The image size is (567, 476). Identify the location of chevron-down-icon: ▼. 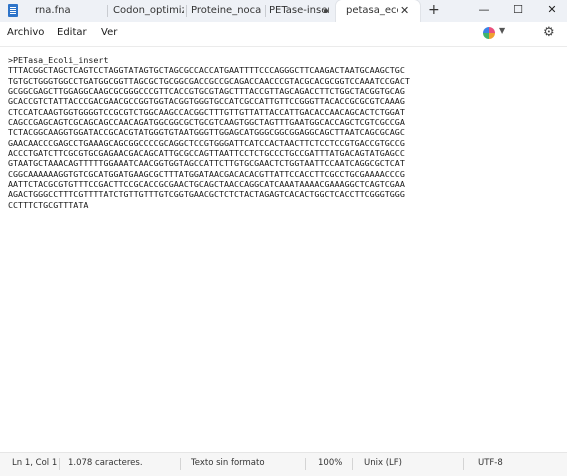
(502, 30).